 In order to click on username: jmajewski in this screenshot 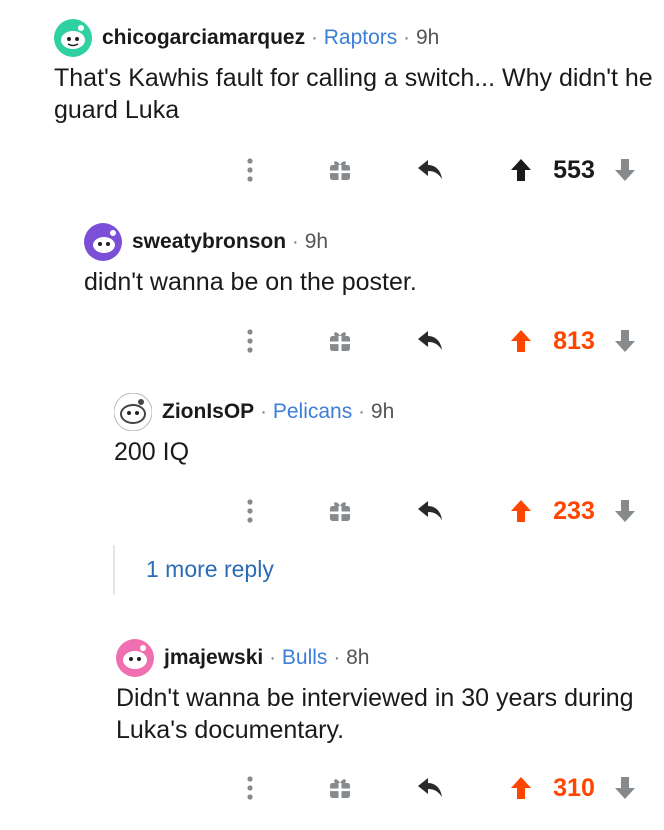, I will do `click(213, 658)`.